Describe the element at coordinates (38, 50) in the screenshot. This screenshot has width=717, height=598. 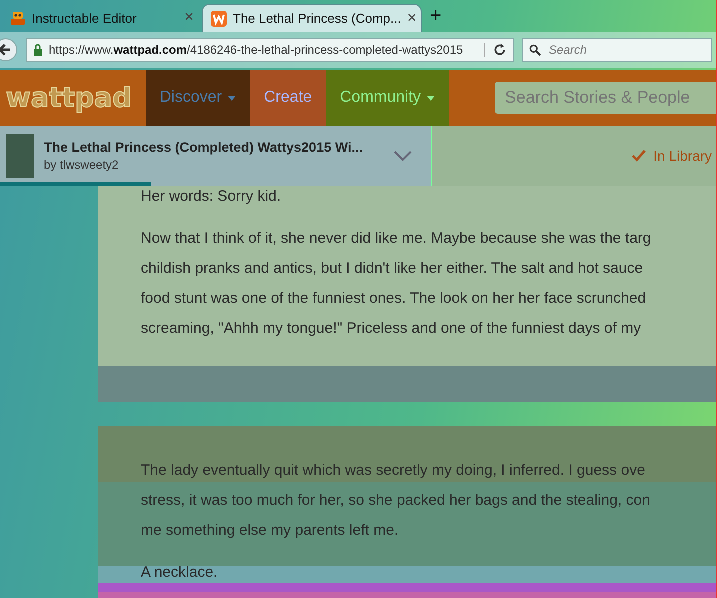
I see `lock-icon` at that location.